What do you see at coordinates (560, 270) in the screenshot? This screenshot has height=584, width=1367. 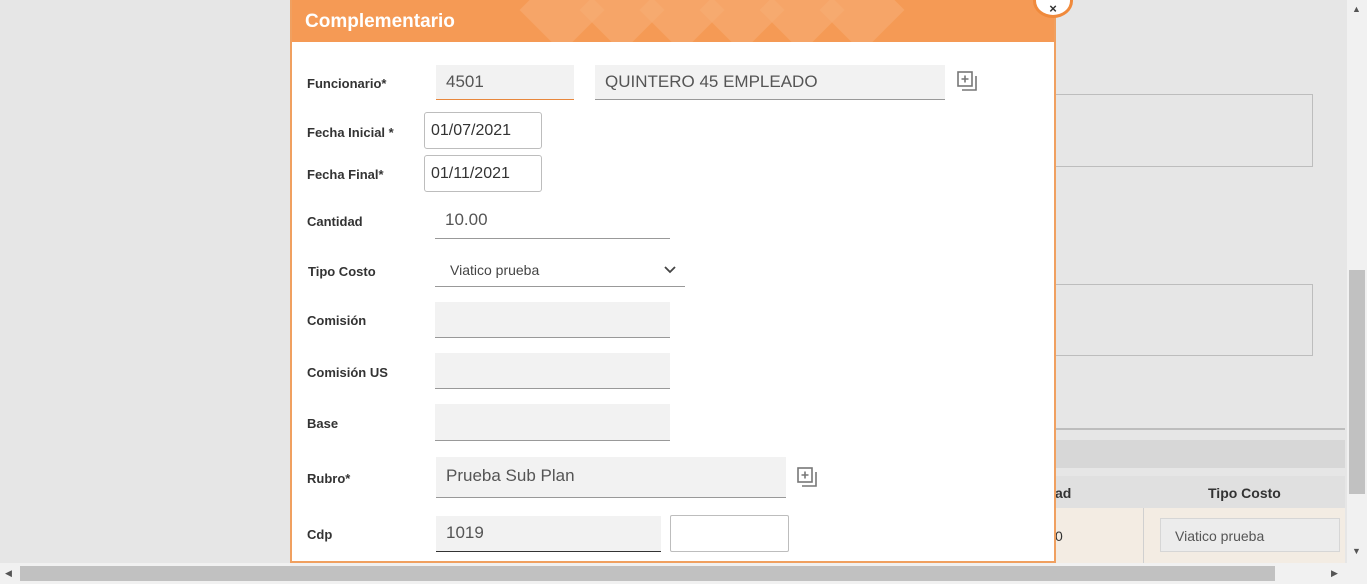 I see `tipo-costo-select: Viatico prueba` at bounding box center [560, 270].